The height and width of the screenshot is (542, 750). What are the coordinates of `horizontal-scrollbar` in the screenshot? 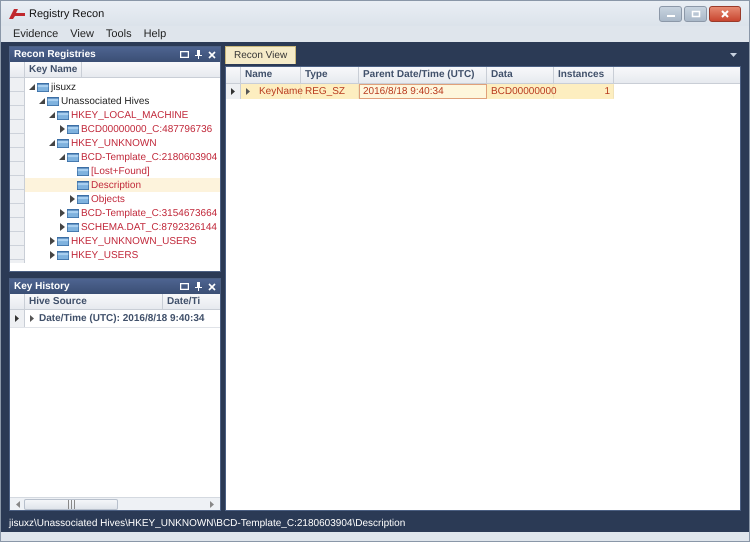 It's located at (115, 503).